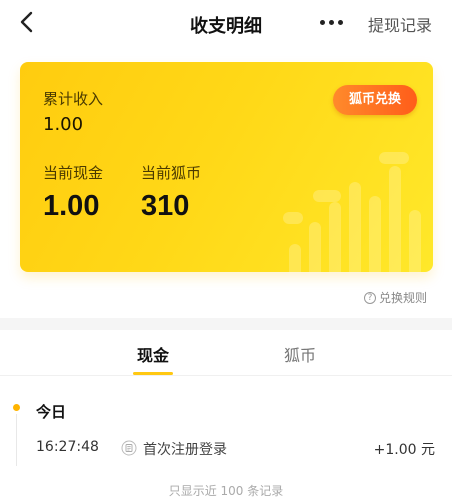  I want to click on total-income-label: 累计收入, so click(73, 99).